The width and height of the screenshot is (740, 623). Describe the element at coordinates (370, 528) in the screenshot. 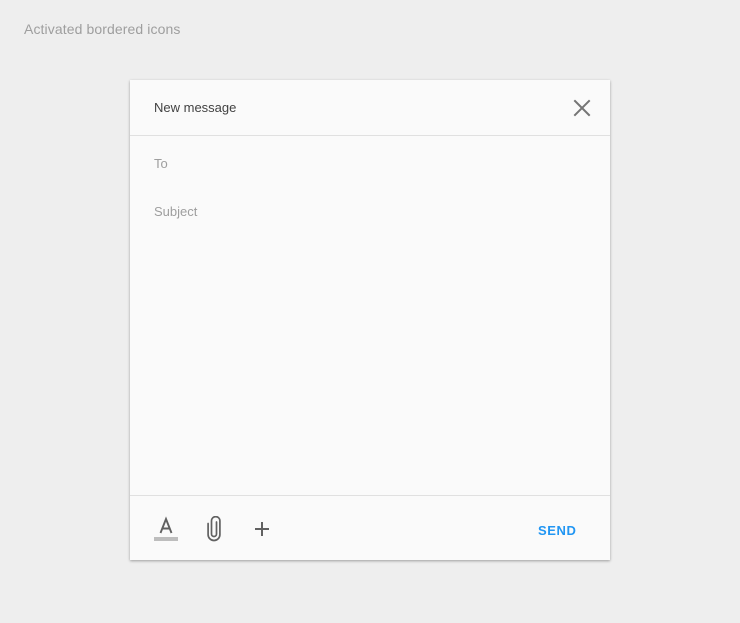

I see `dialog-footer: SEND` at that location.